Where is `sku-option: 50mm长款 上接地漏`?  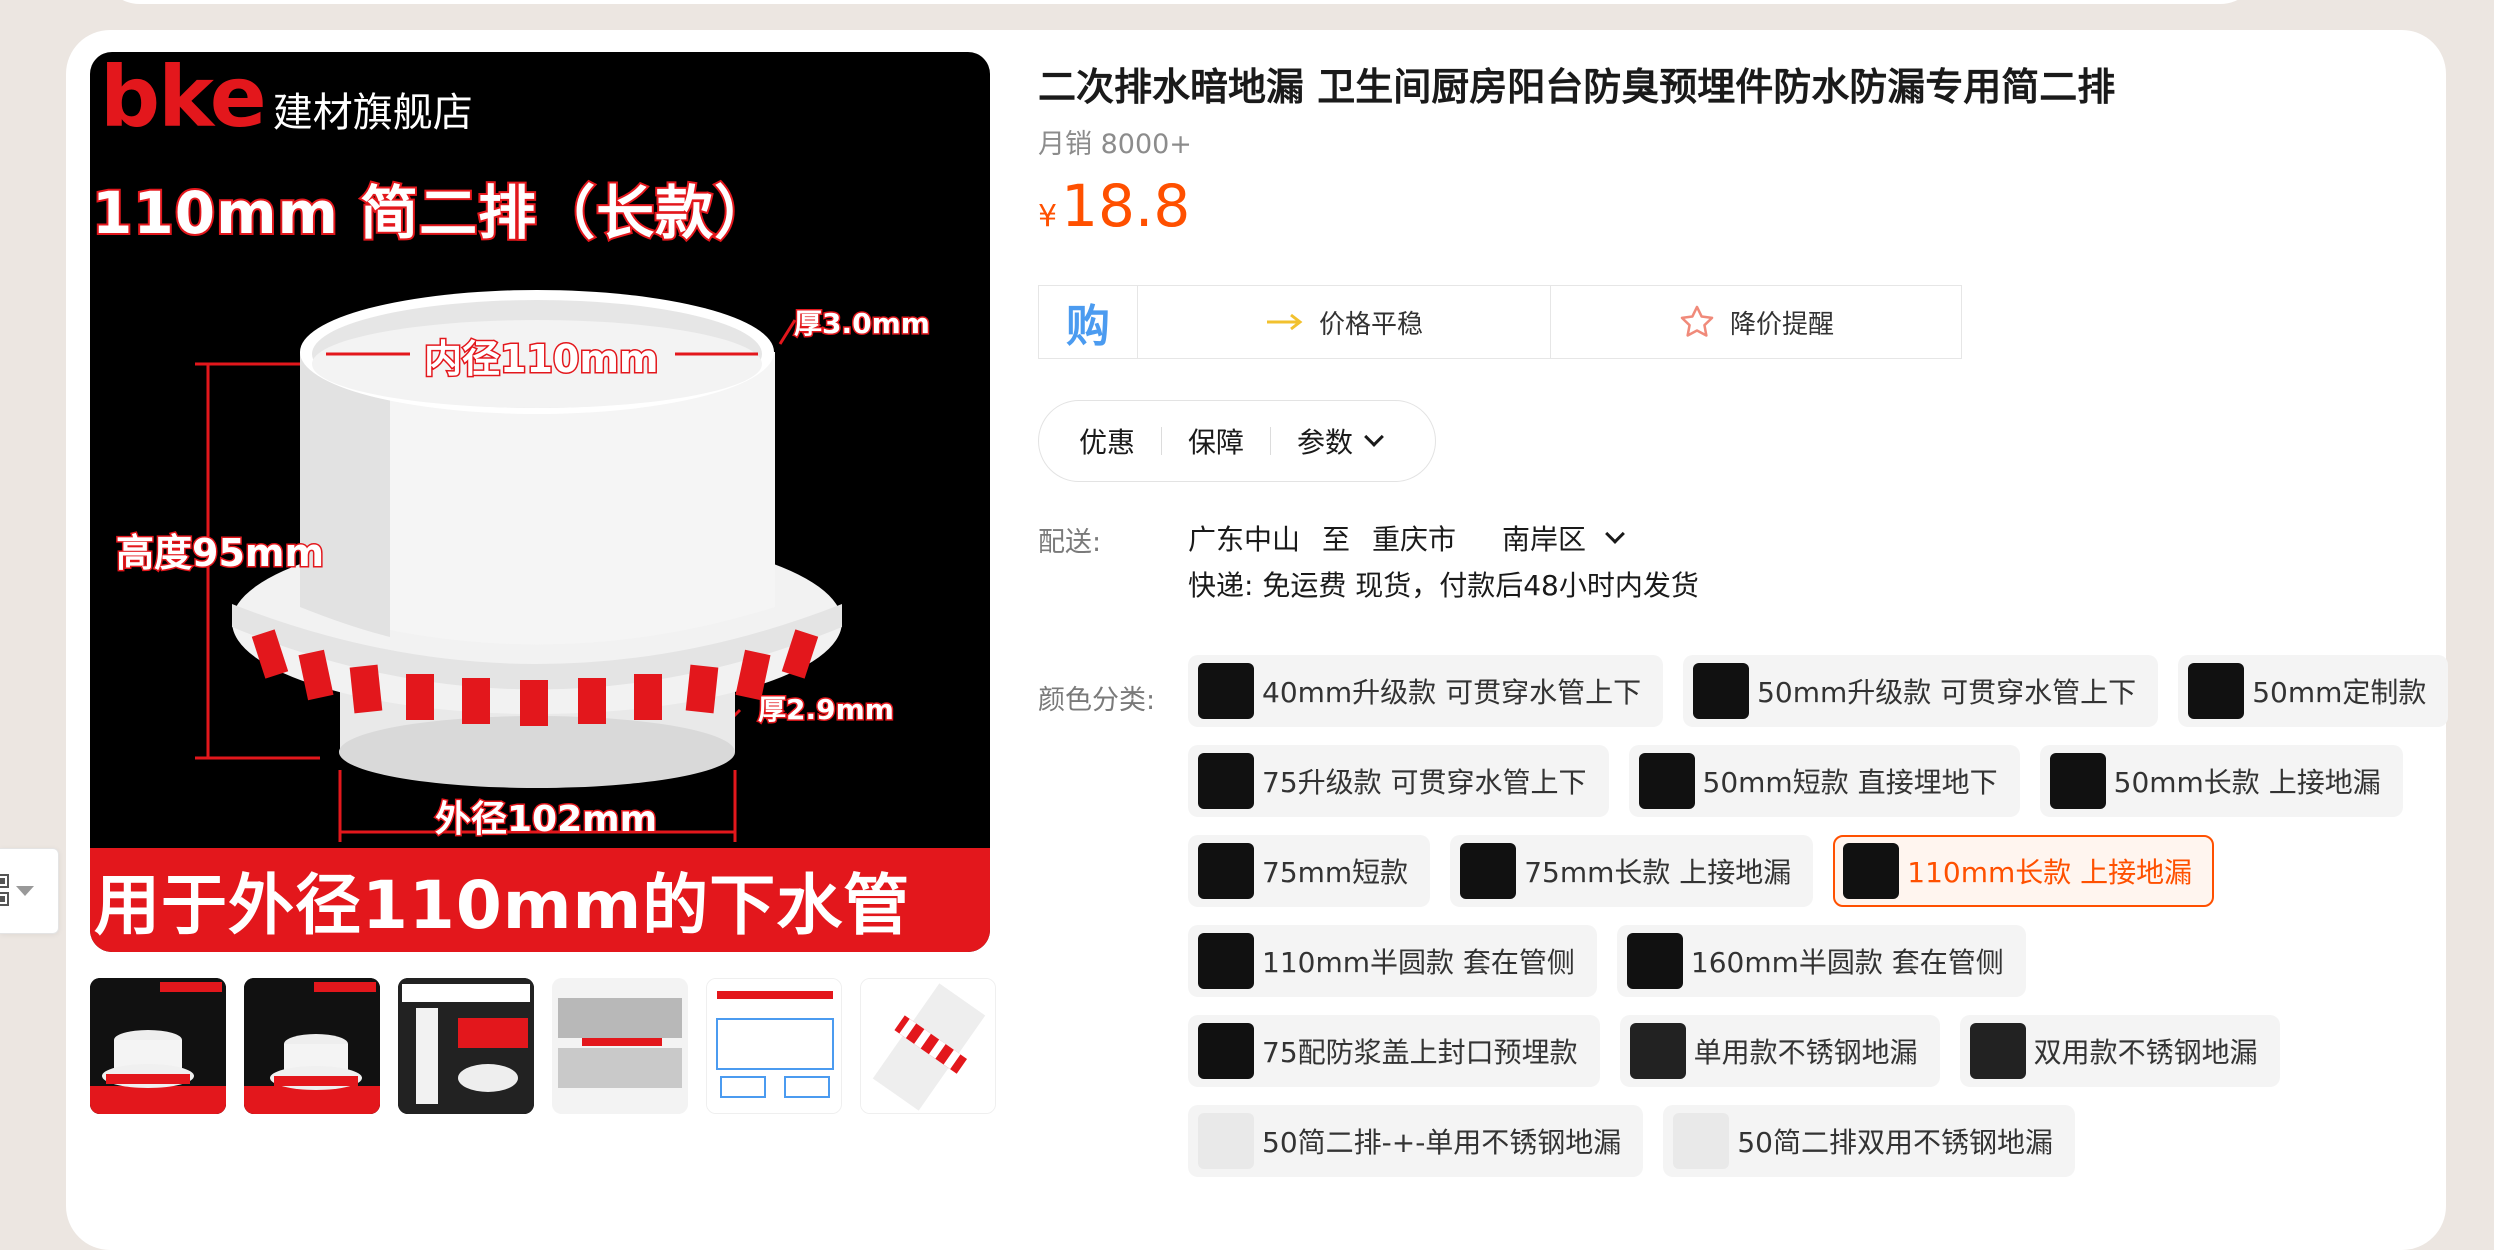 sku-option: 50mm长款 上接地漏 is located at coordinates (2221, 781).